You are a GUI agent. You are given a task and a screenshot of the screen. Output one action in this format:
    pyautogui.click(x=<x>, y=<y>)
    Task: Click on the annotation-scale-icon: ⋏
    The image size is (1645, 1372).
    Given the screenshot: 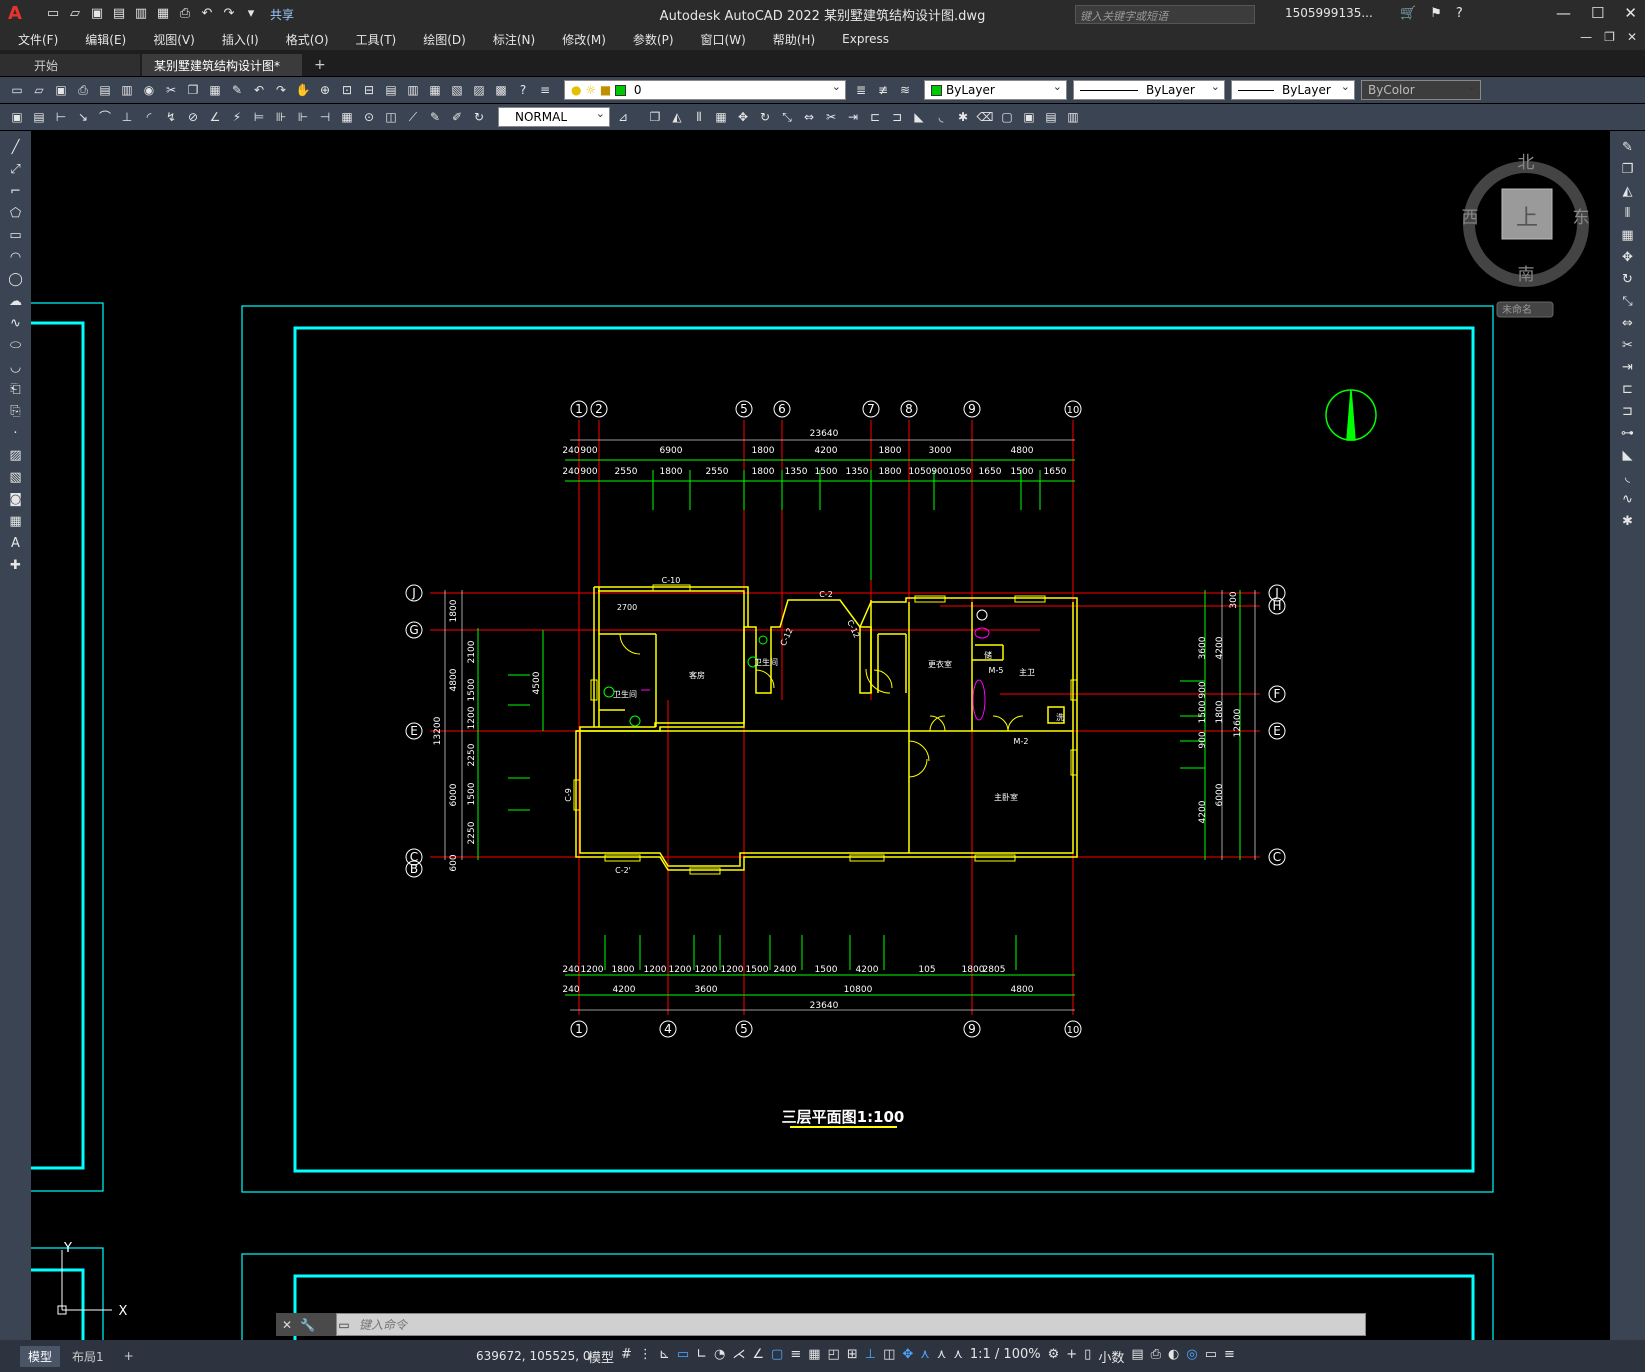 What is the action you would take?
    pyautogui.click(x=958, y=1356)
    